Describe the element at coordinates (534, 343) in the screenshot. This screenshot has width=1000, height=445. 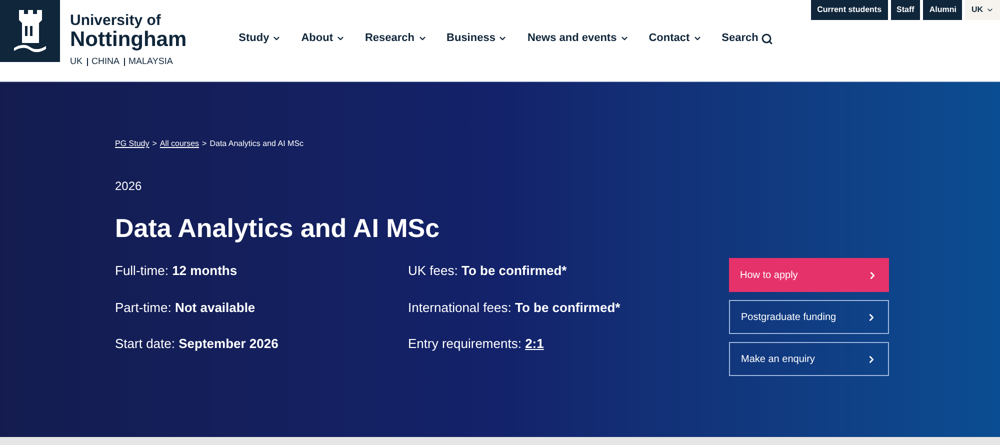
I see `entry-requirements-link: 2:1` at that location.